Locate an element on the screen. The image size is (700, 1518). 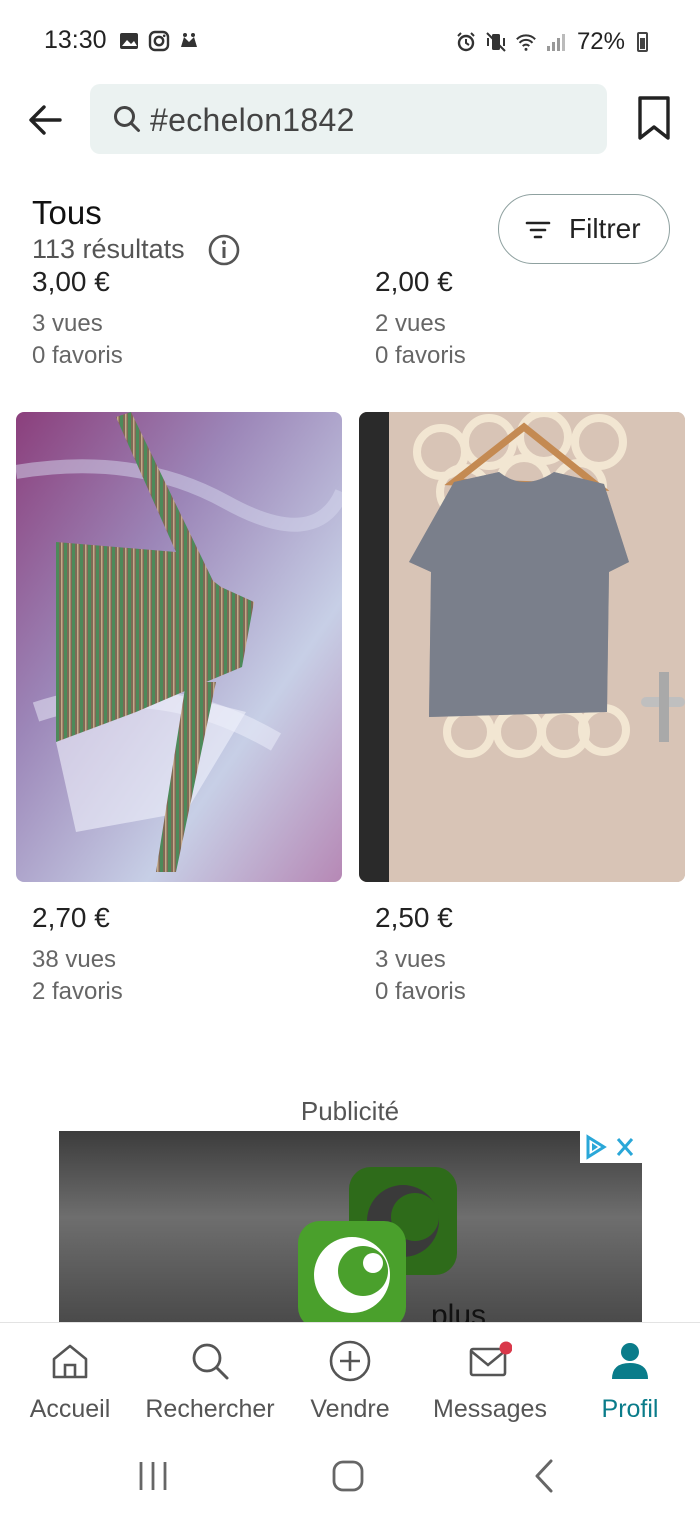
status-icons-right: 72% is located at coordinates (551, 42).